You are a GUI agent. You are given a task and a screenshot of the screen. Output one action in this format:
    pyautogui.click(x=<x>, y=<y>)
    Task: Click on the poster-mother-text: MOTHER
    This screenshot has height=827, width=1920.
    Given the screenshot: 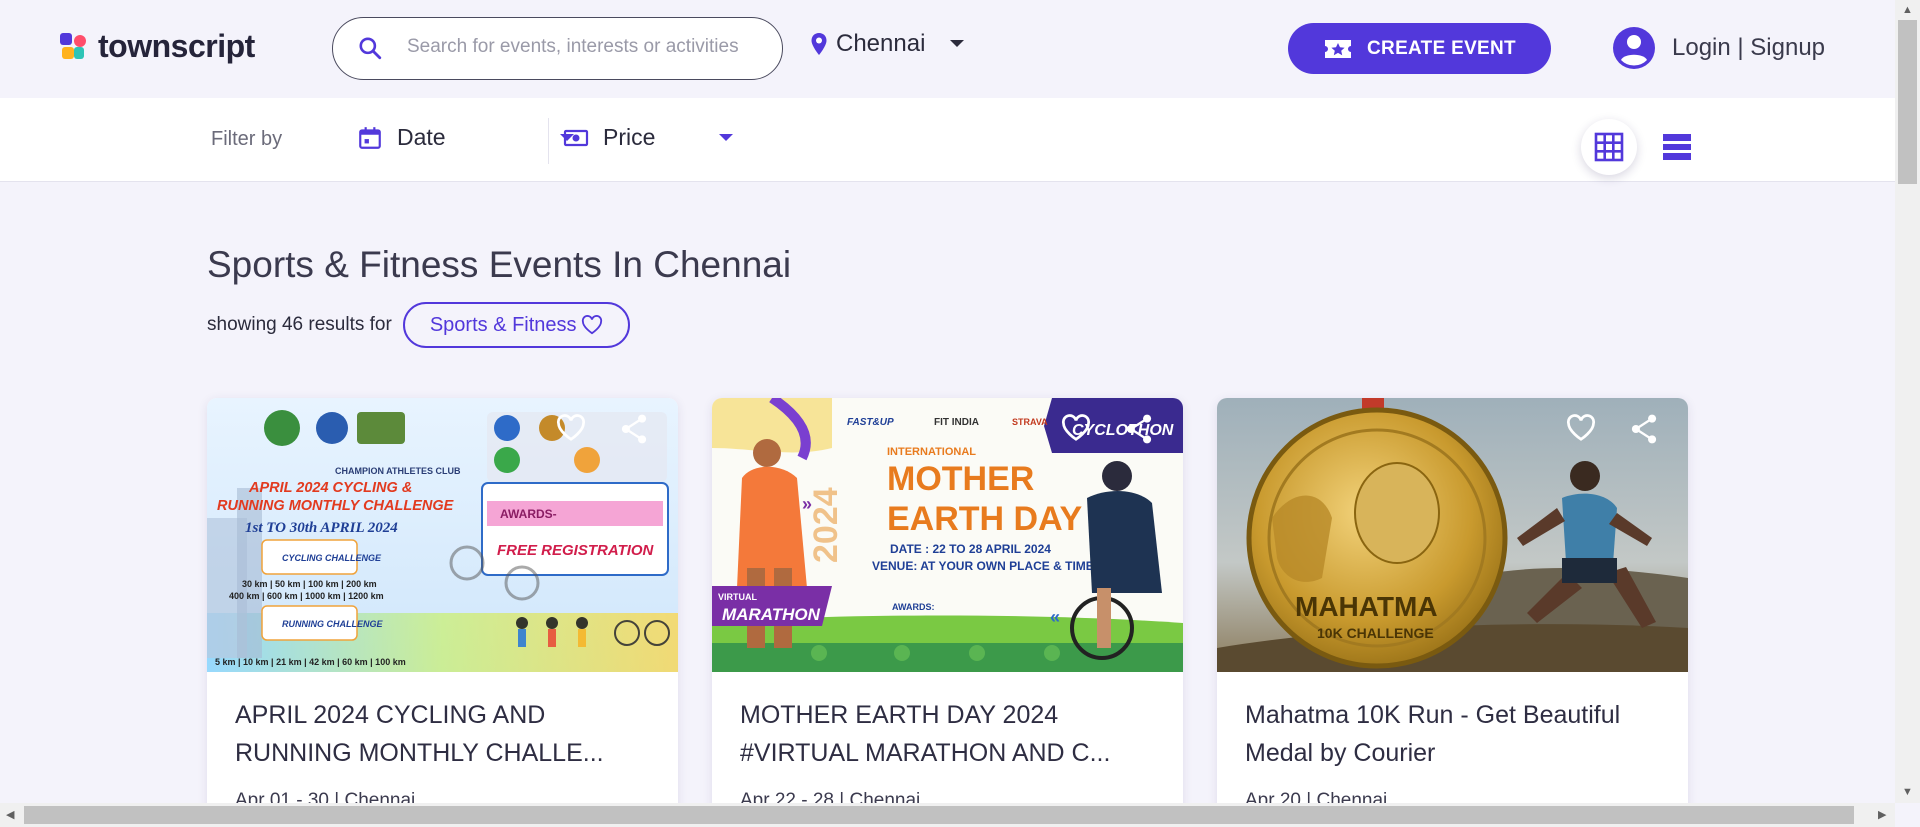 What is the action you would take?
    pyautogui.click(x=960, y=479)
    